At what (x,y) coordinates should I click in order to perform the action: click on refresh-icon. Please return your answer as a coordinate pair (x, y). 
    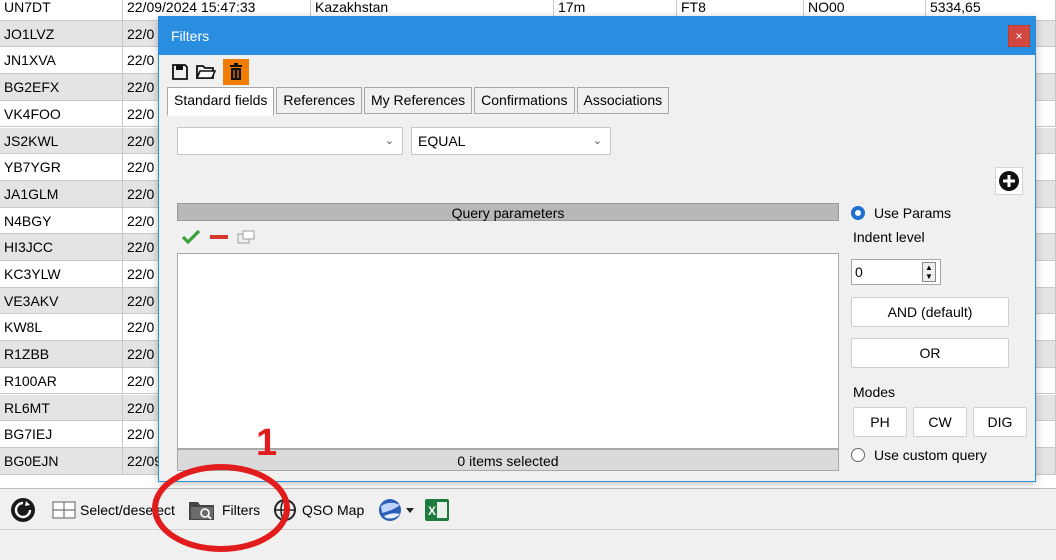
    Looking at the image, I should click on (23, 510).